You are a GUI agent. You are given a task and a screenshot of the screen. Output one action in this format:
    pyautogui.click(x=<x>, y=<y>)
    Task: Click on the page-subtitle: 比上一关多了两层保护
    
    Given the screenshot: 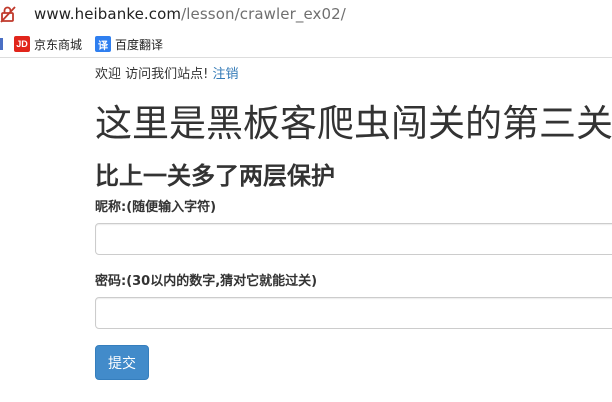 What is the action you would take?
    pyautogui.click(x=215, y=176)
    